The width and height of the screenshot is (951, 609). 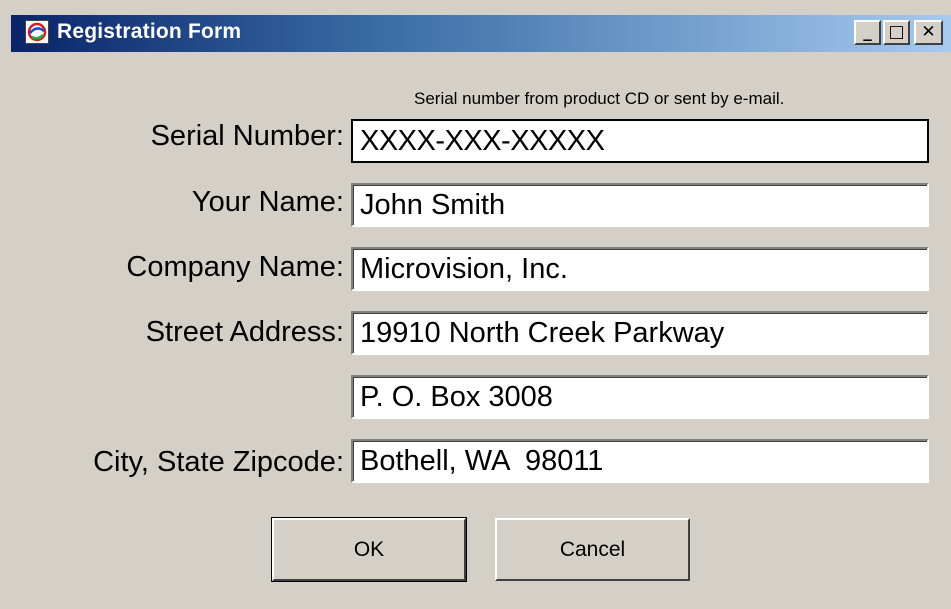 What do you see at coordinates (5, 33) in the screenshot?
I see `window-left-edge` at bounding box center [5, 33].